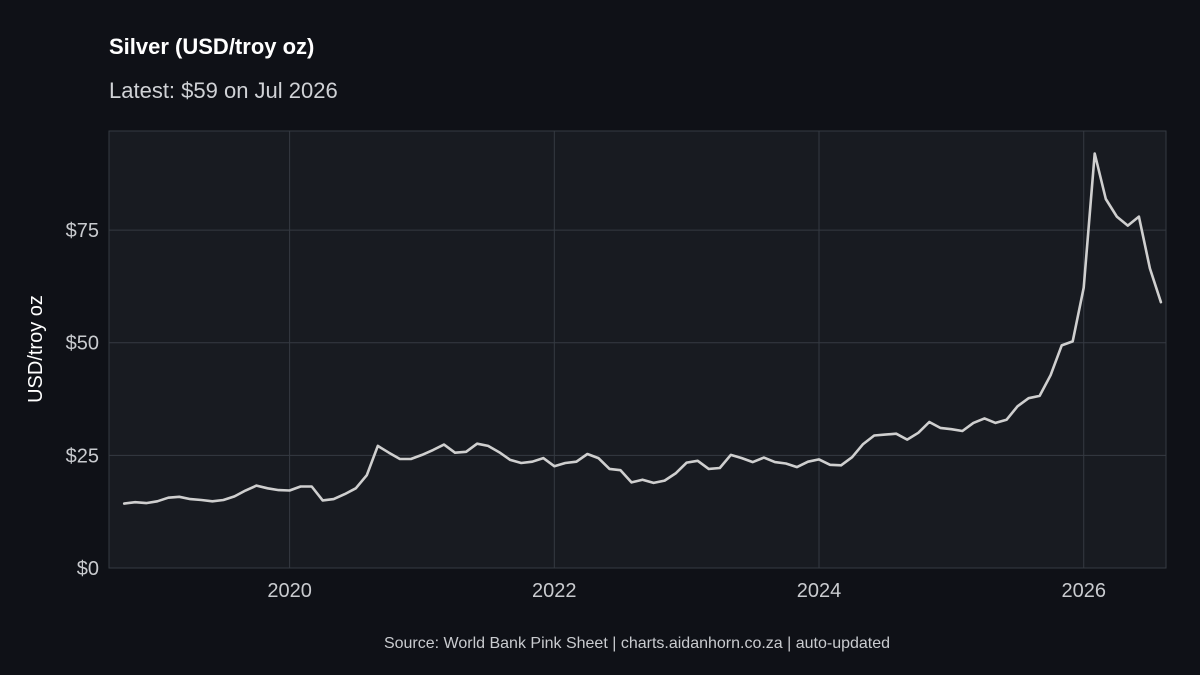  What do you see at coordinates (36, 349) in the screenshot?
I see `y-axis-label: USD/troy oz` at bounding box center [36, 349].